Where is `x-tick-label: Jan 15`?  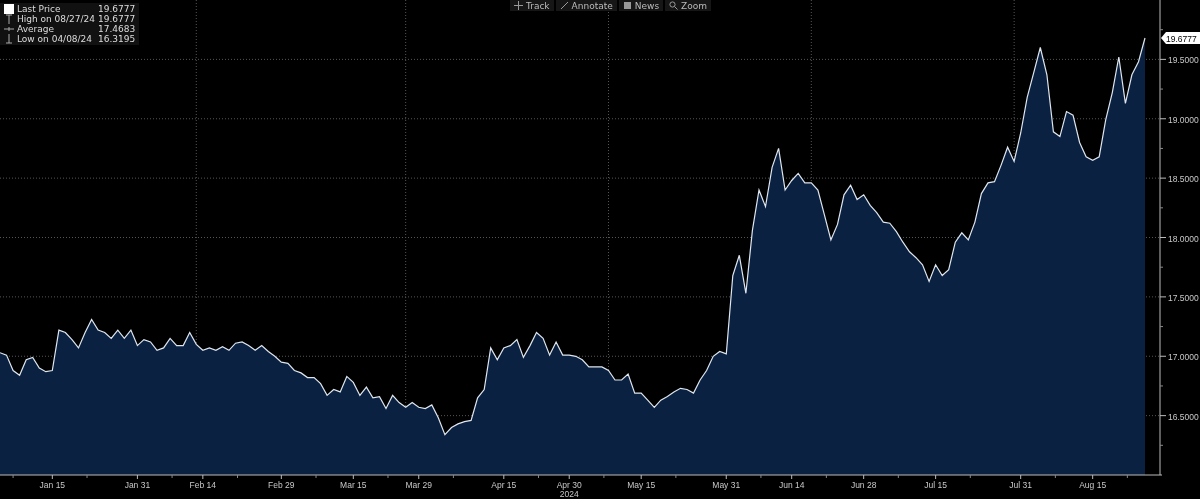
x-tick-label: Jan 15 is located at coordinates (52, 485).